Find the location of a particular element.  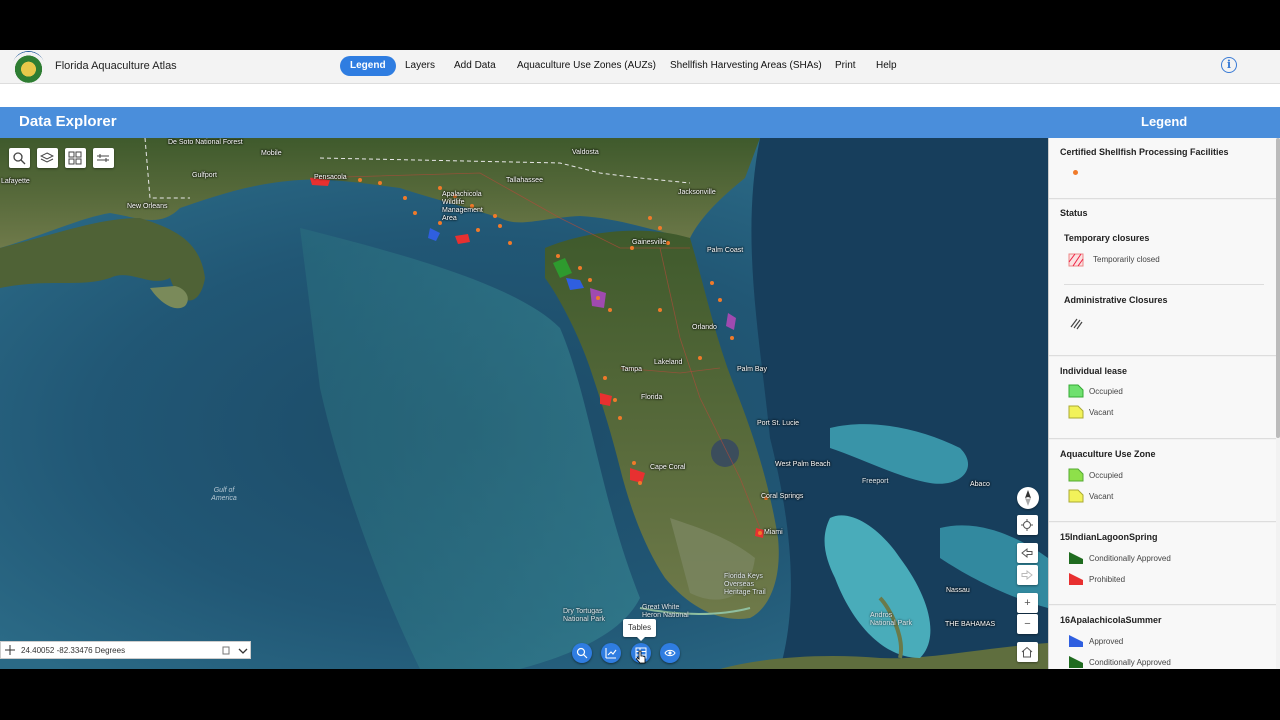

lease-occupied-swatch is located at coordinates (1076, 391).